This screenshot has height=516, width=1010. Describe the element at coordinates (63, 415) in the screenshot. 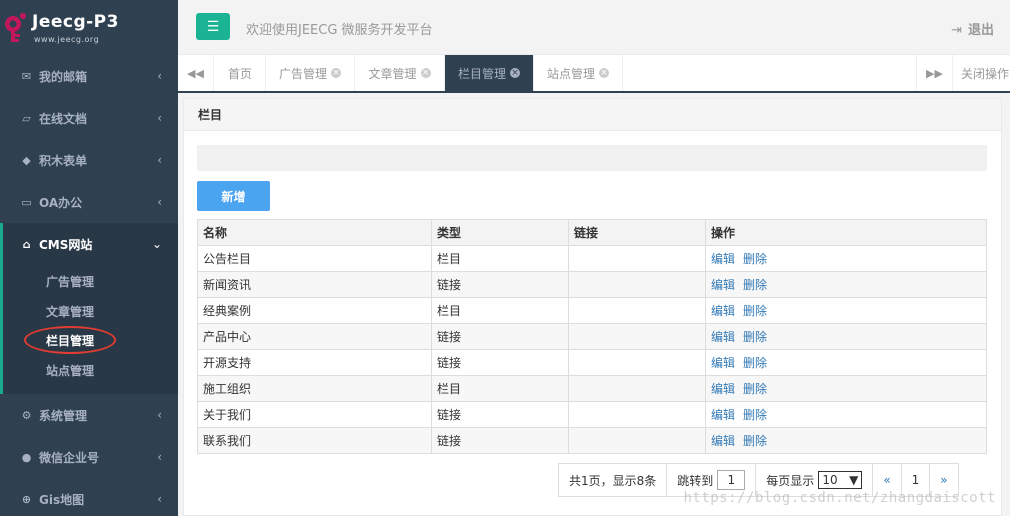

I see `sidebar-item-label: 系统管理` at that location.